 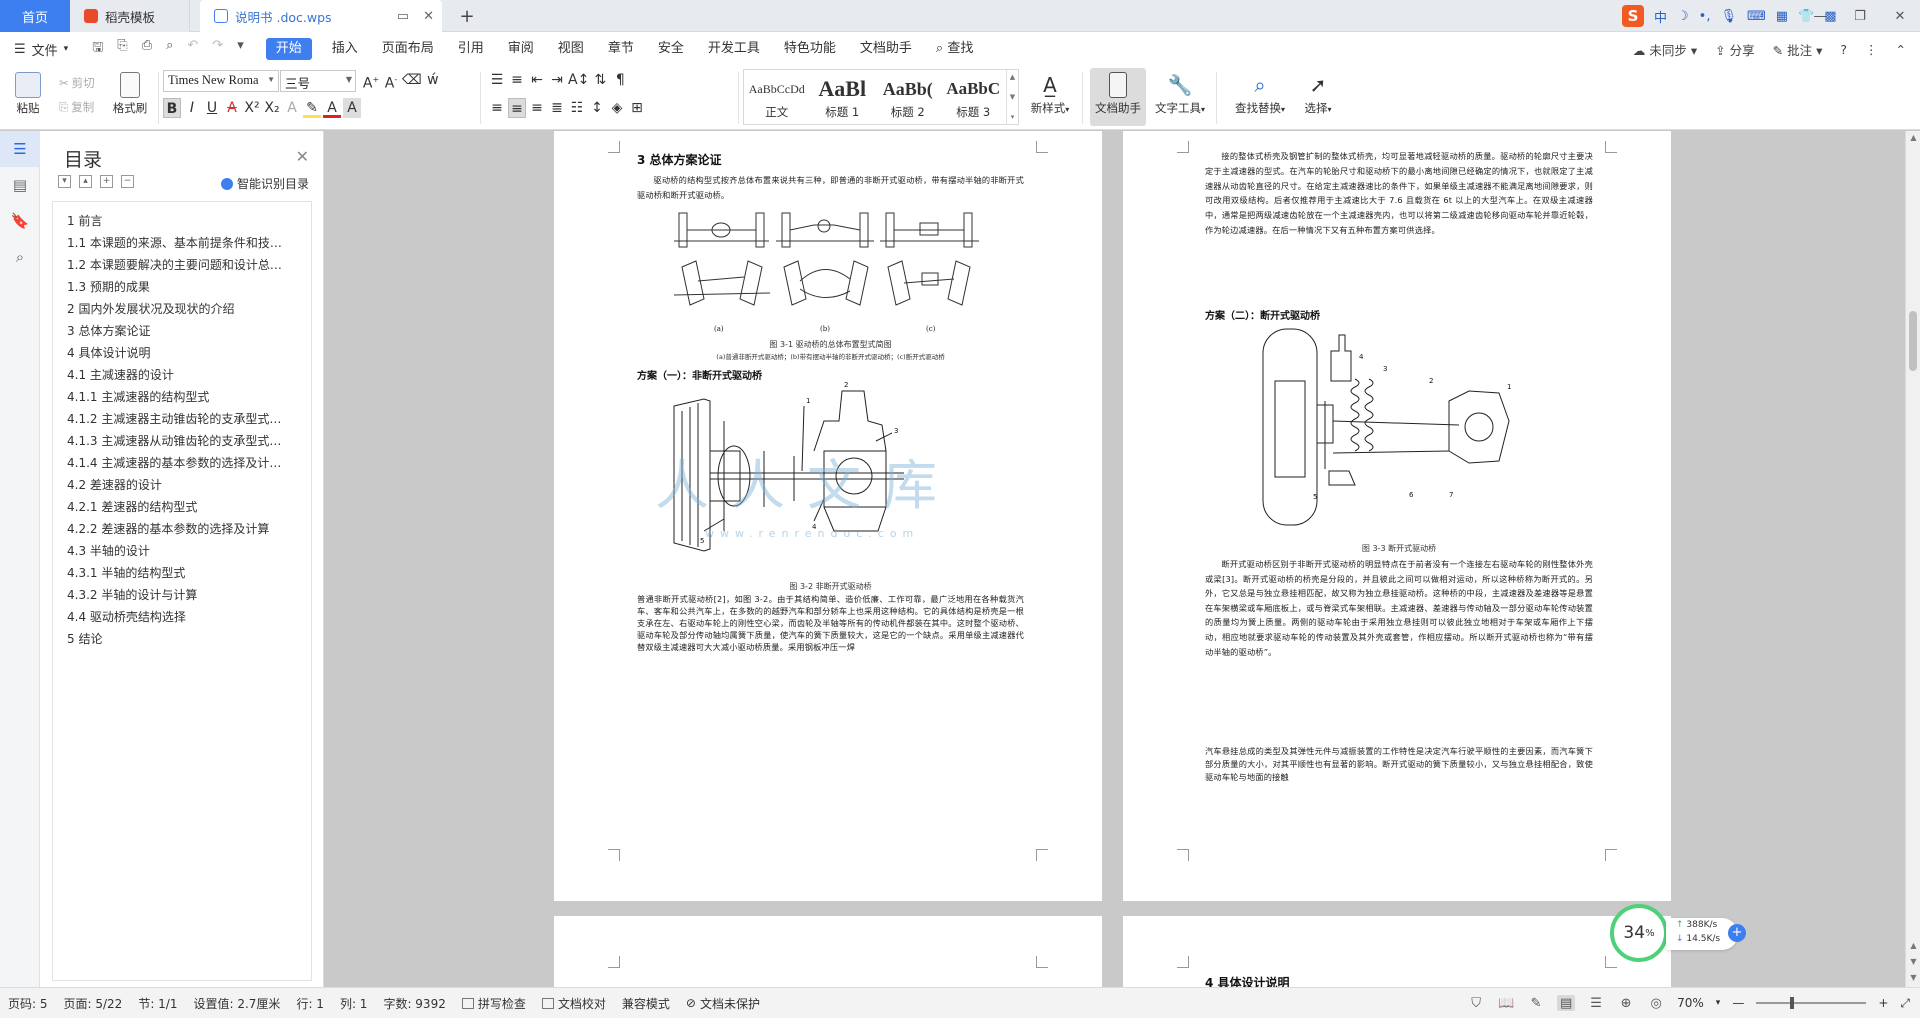 What do you see at coordinates (240, 49) in the screenshot?
I see `customize-icon: ▾` at bounding box center [240, 49].